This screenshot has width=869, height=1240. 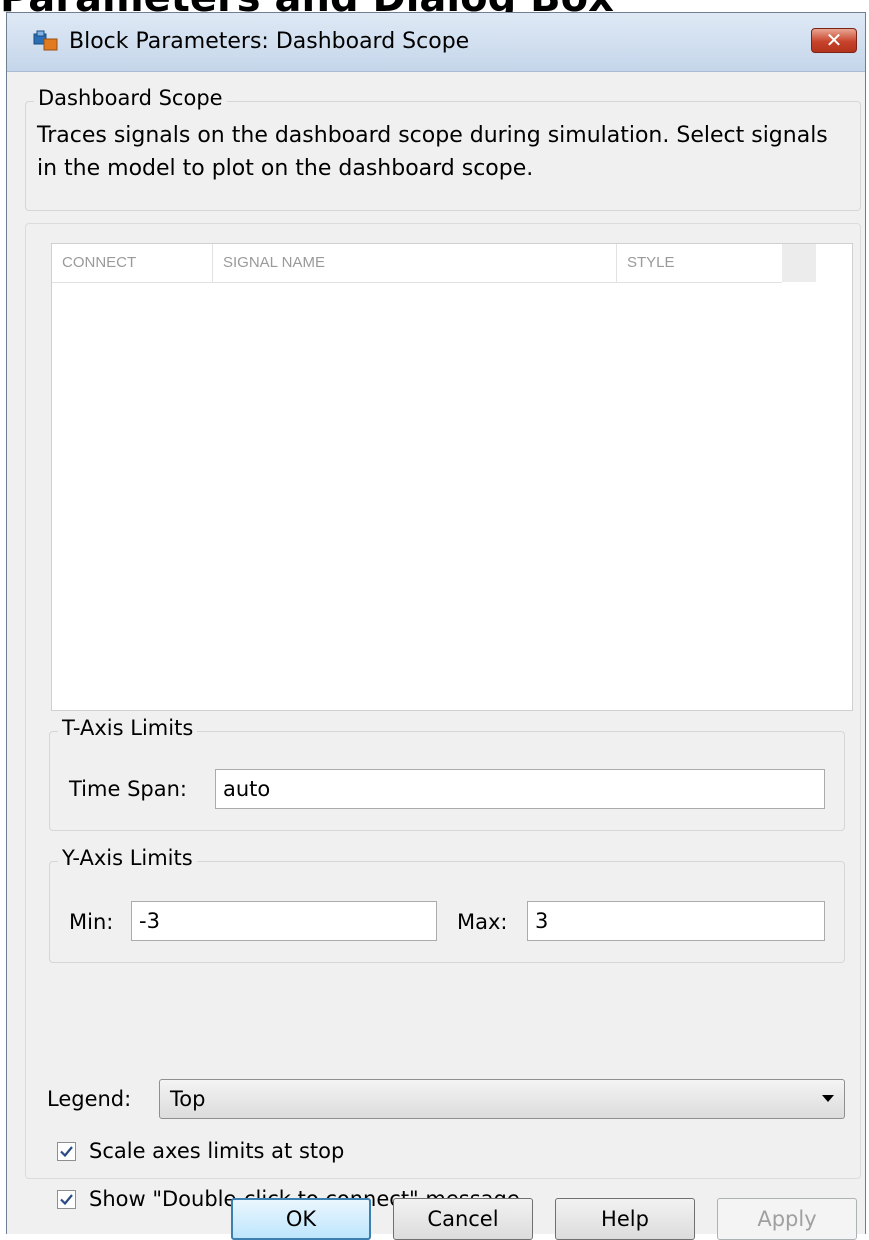 I want to click on legend-selected-value: Top, so click(x=188, y=1099).